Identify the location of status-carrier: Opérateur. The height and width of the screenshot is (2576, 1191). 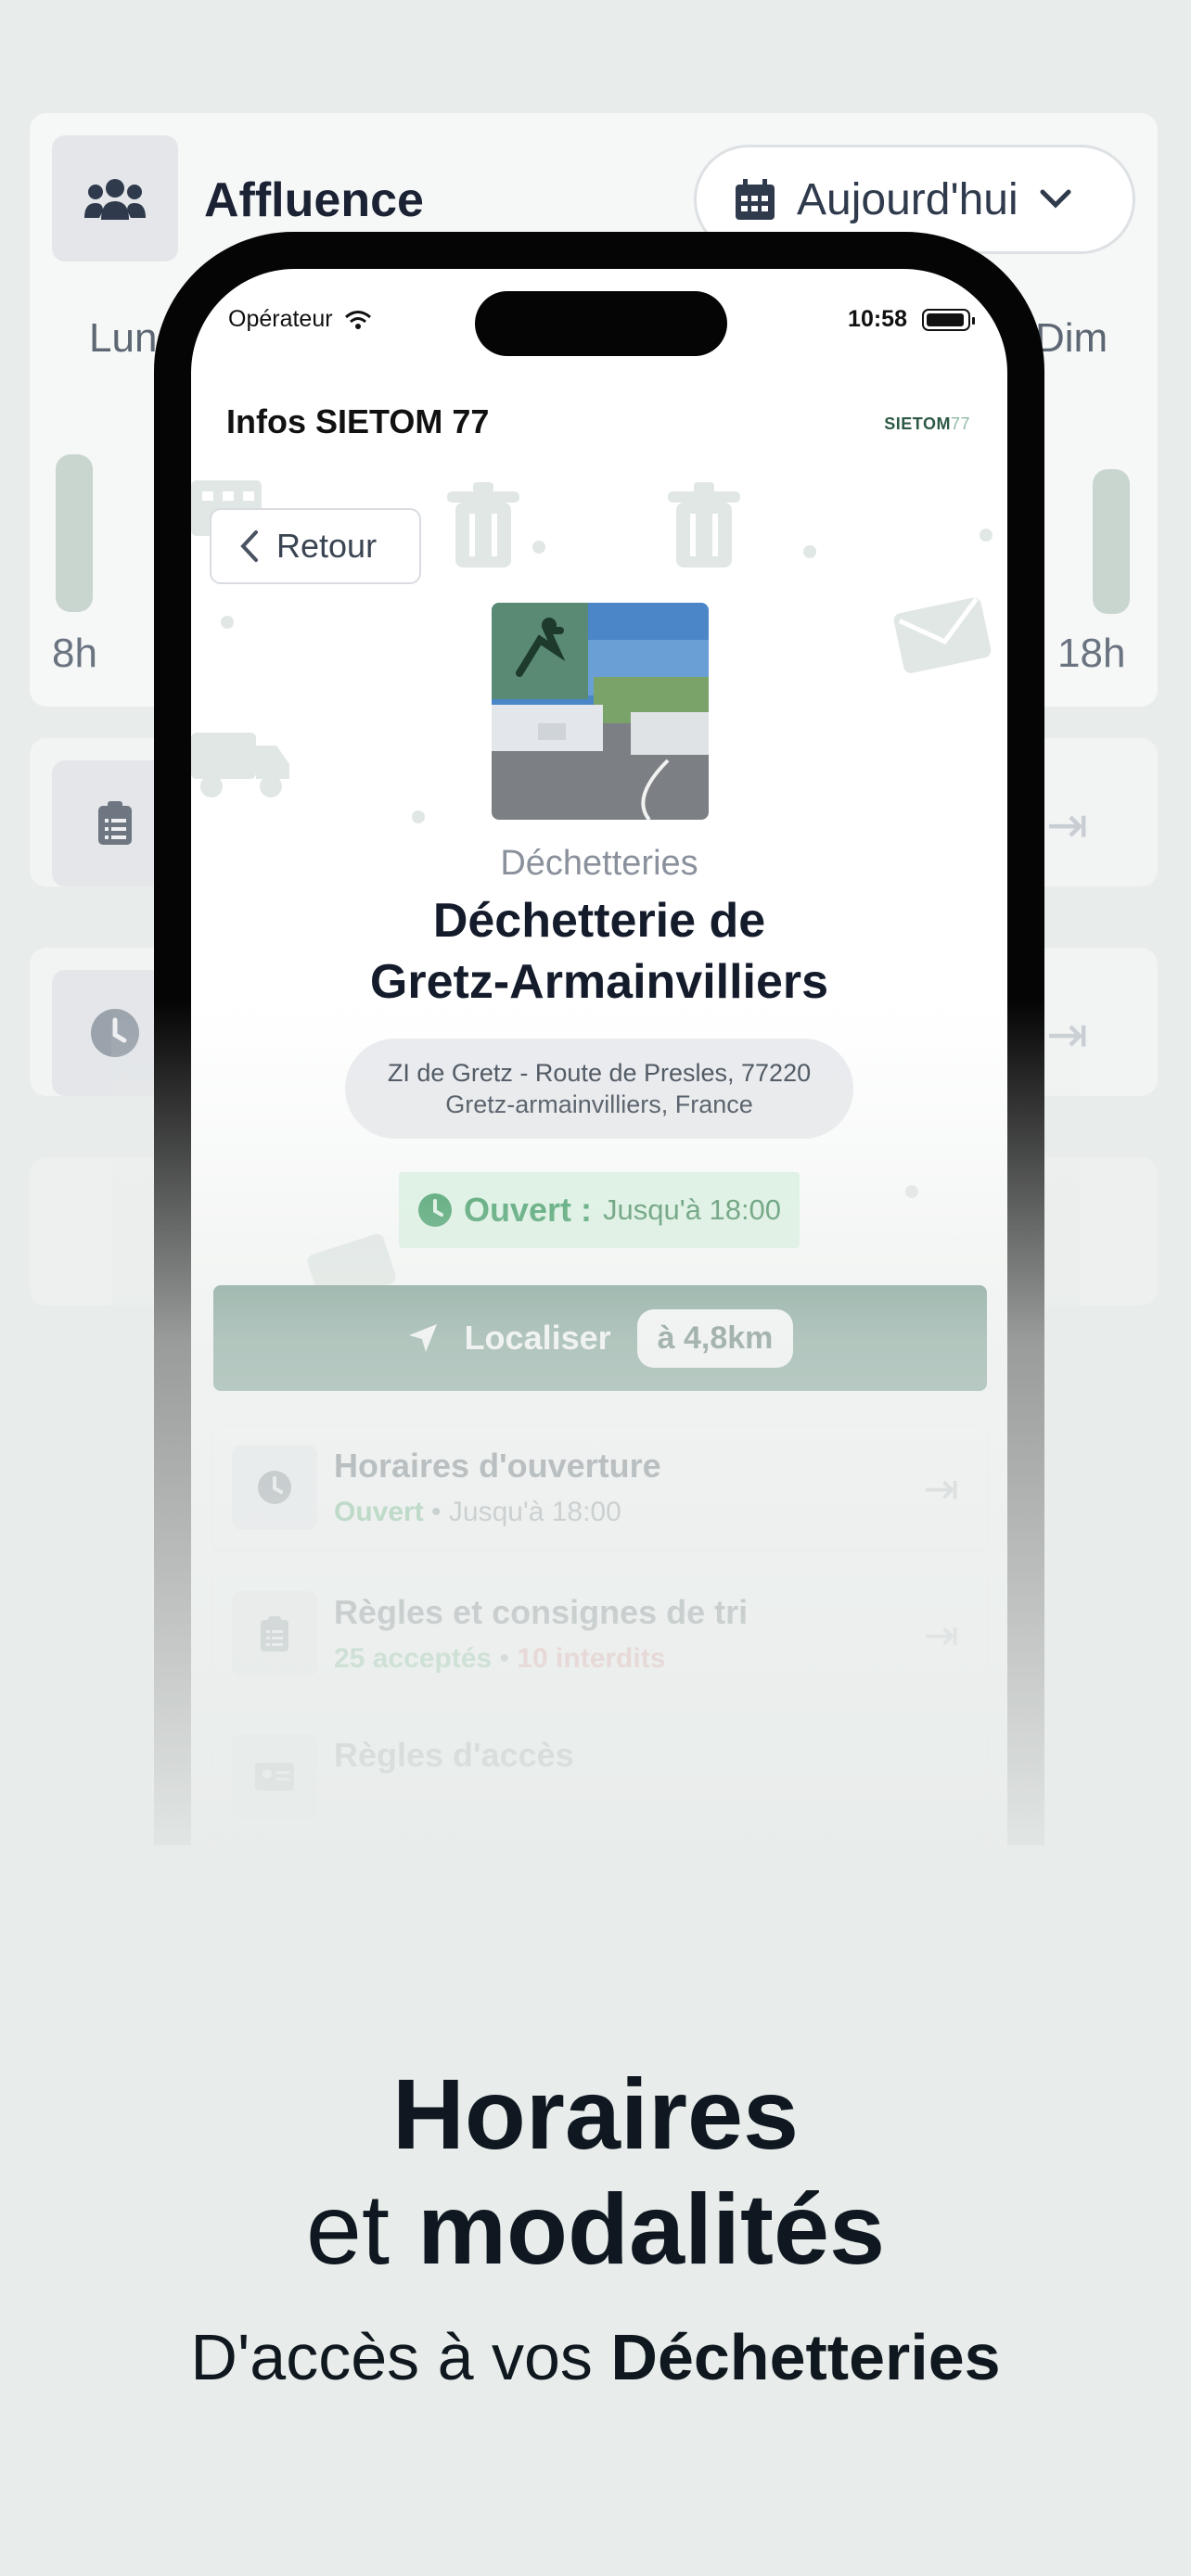
(300, 319).